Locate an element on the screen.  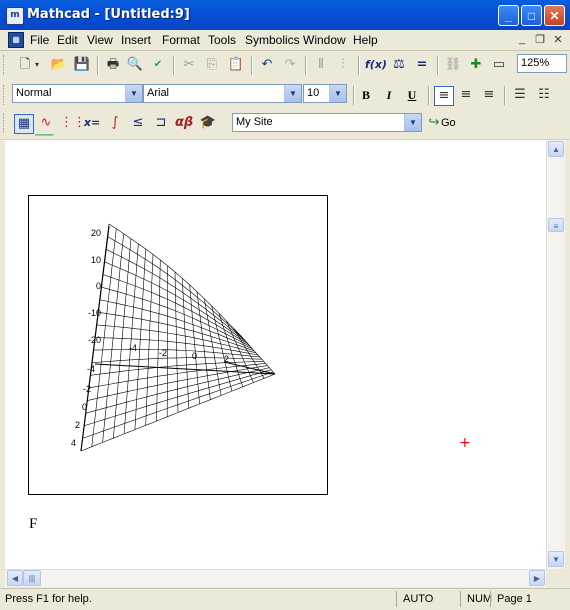
menu-tools: Tools is located at coordinates (222, 40).